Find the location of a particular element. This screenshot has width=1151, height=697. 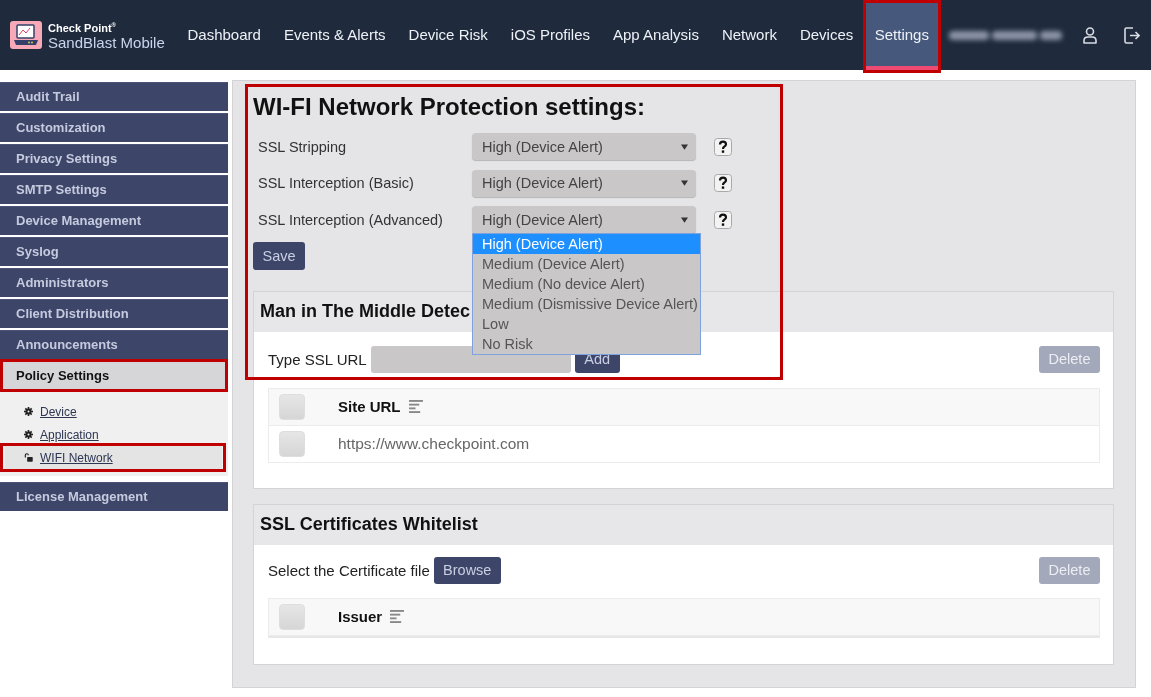

nav-tab: iOS Profiles is located at coordinates (550, 35).